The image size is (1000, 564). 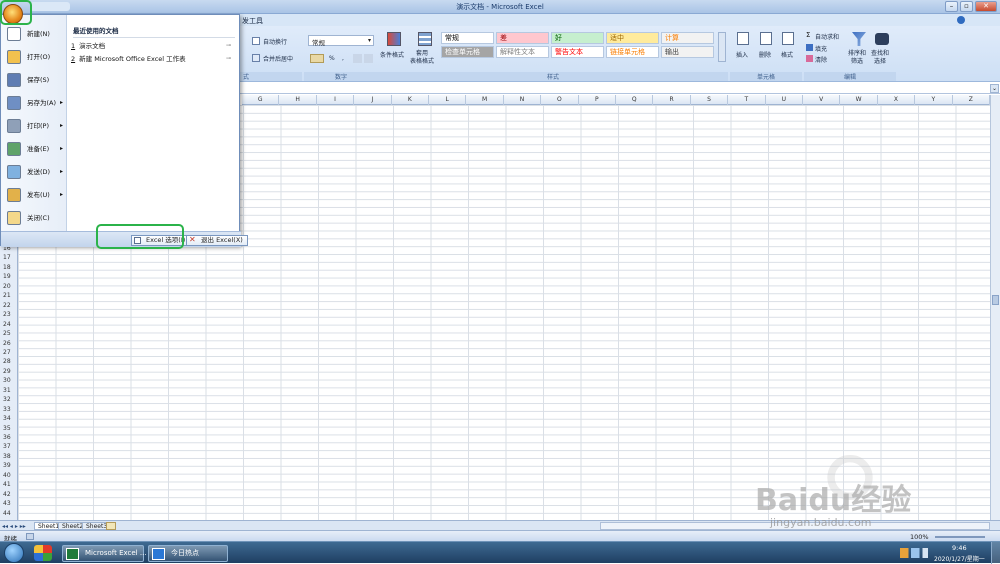 I want to click on maximize-button: ▫, so click(x=966, y=6).